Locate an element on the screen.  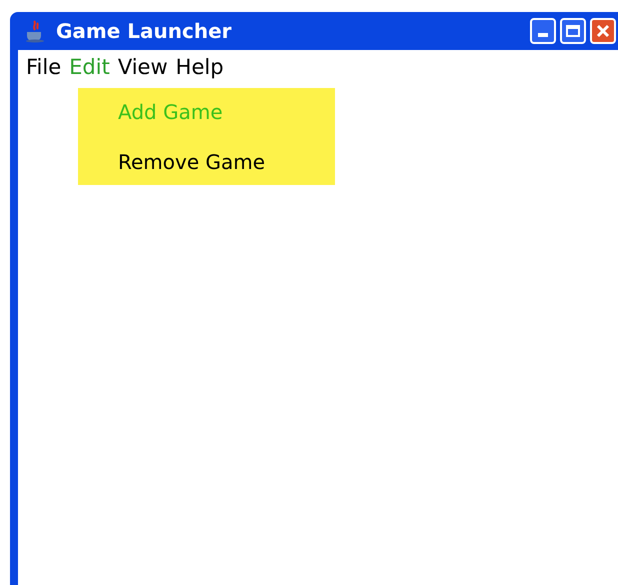
window-title: Game Launcher is located at coordinates (144, 31).